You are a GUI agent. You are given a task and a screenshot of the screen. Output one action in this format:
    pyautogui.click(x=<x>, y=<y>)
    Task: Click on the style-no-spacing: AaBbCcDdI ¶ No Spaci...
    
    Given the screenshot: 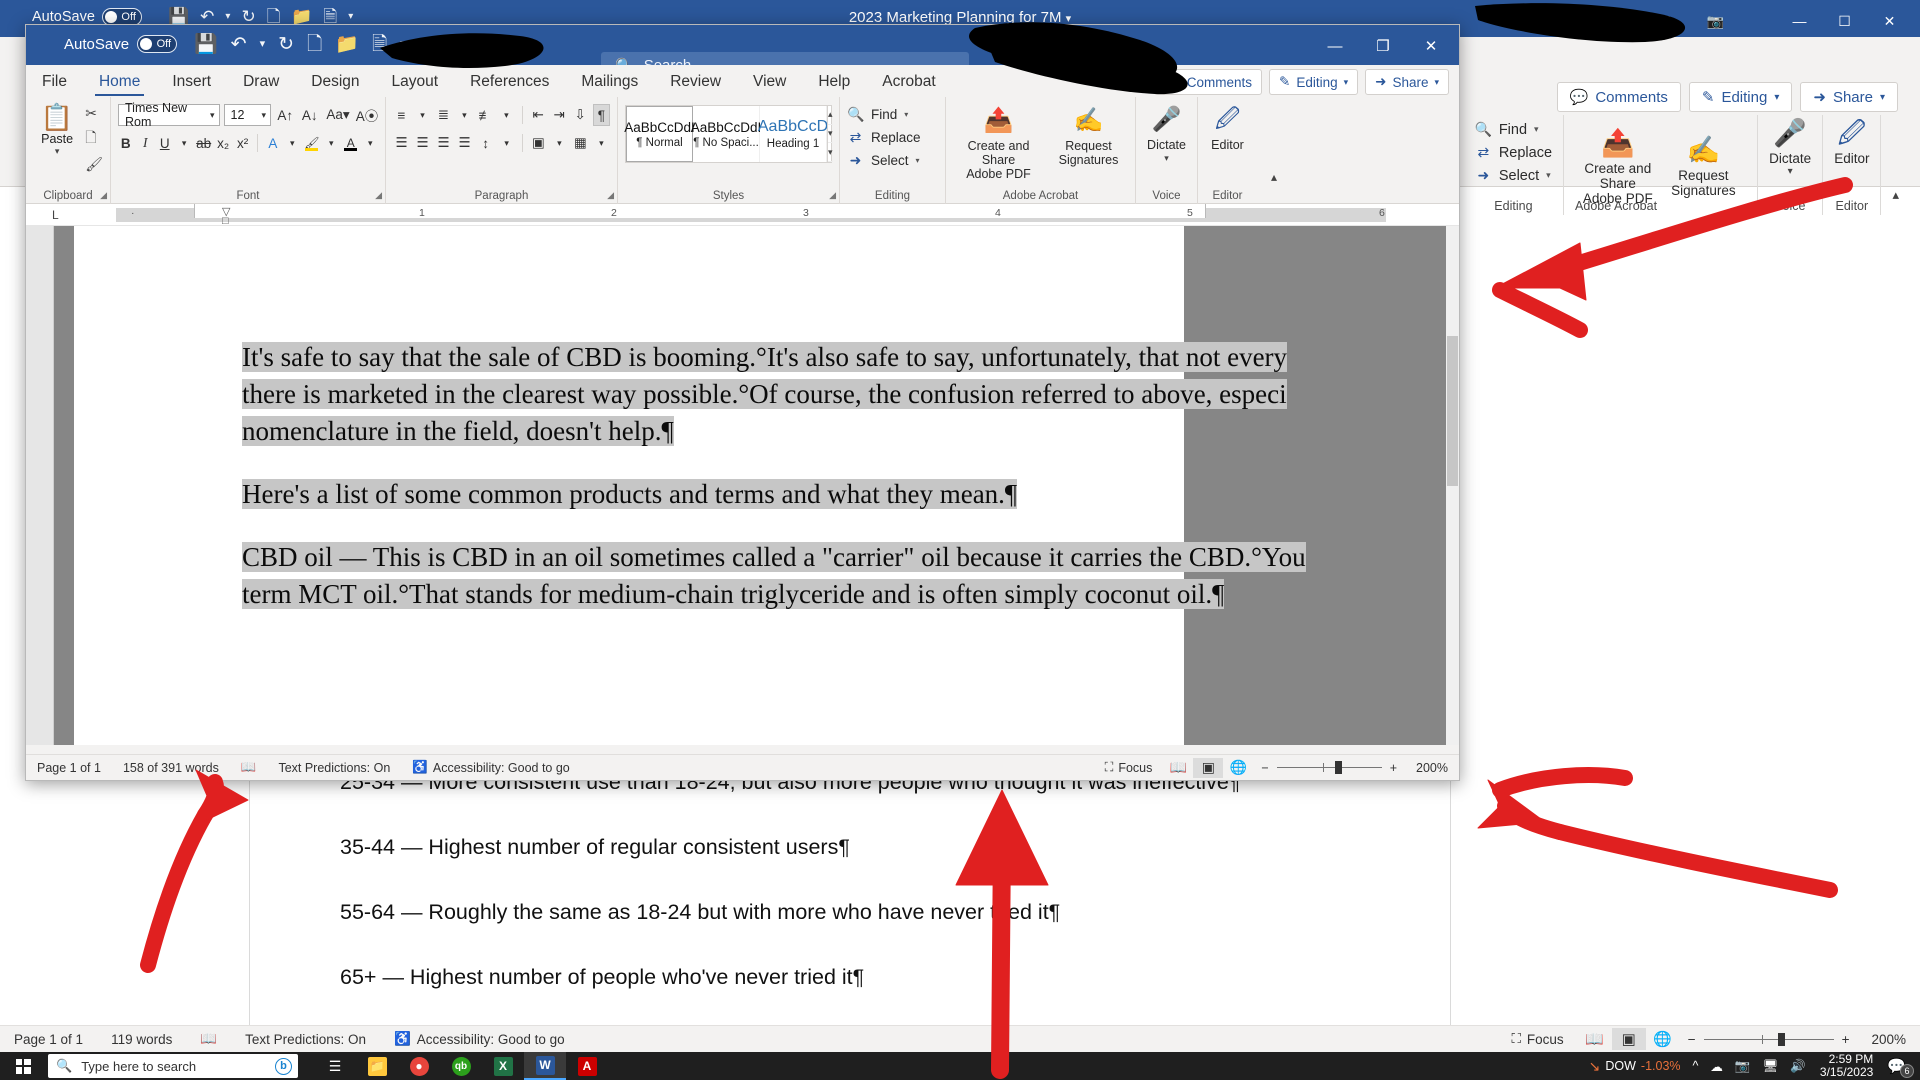 What is the action you would take?
    pyautogui.click(x=726, y=134)
    